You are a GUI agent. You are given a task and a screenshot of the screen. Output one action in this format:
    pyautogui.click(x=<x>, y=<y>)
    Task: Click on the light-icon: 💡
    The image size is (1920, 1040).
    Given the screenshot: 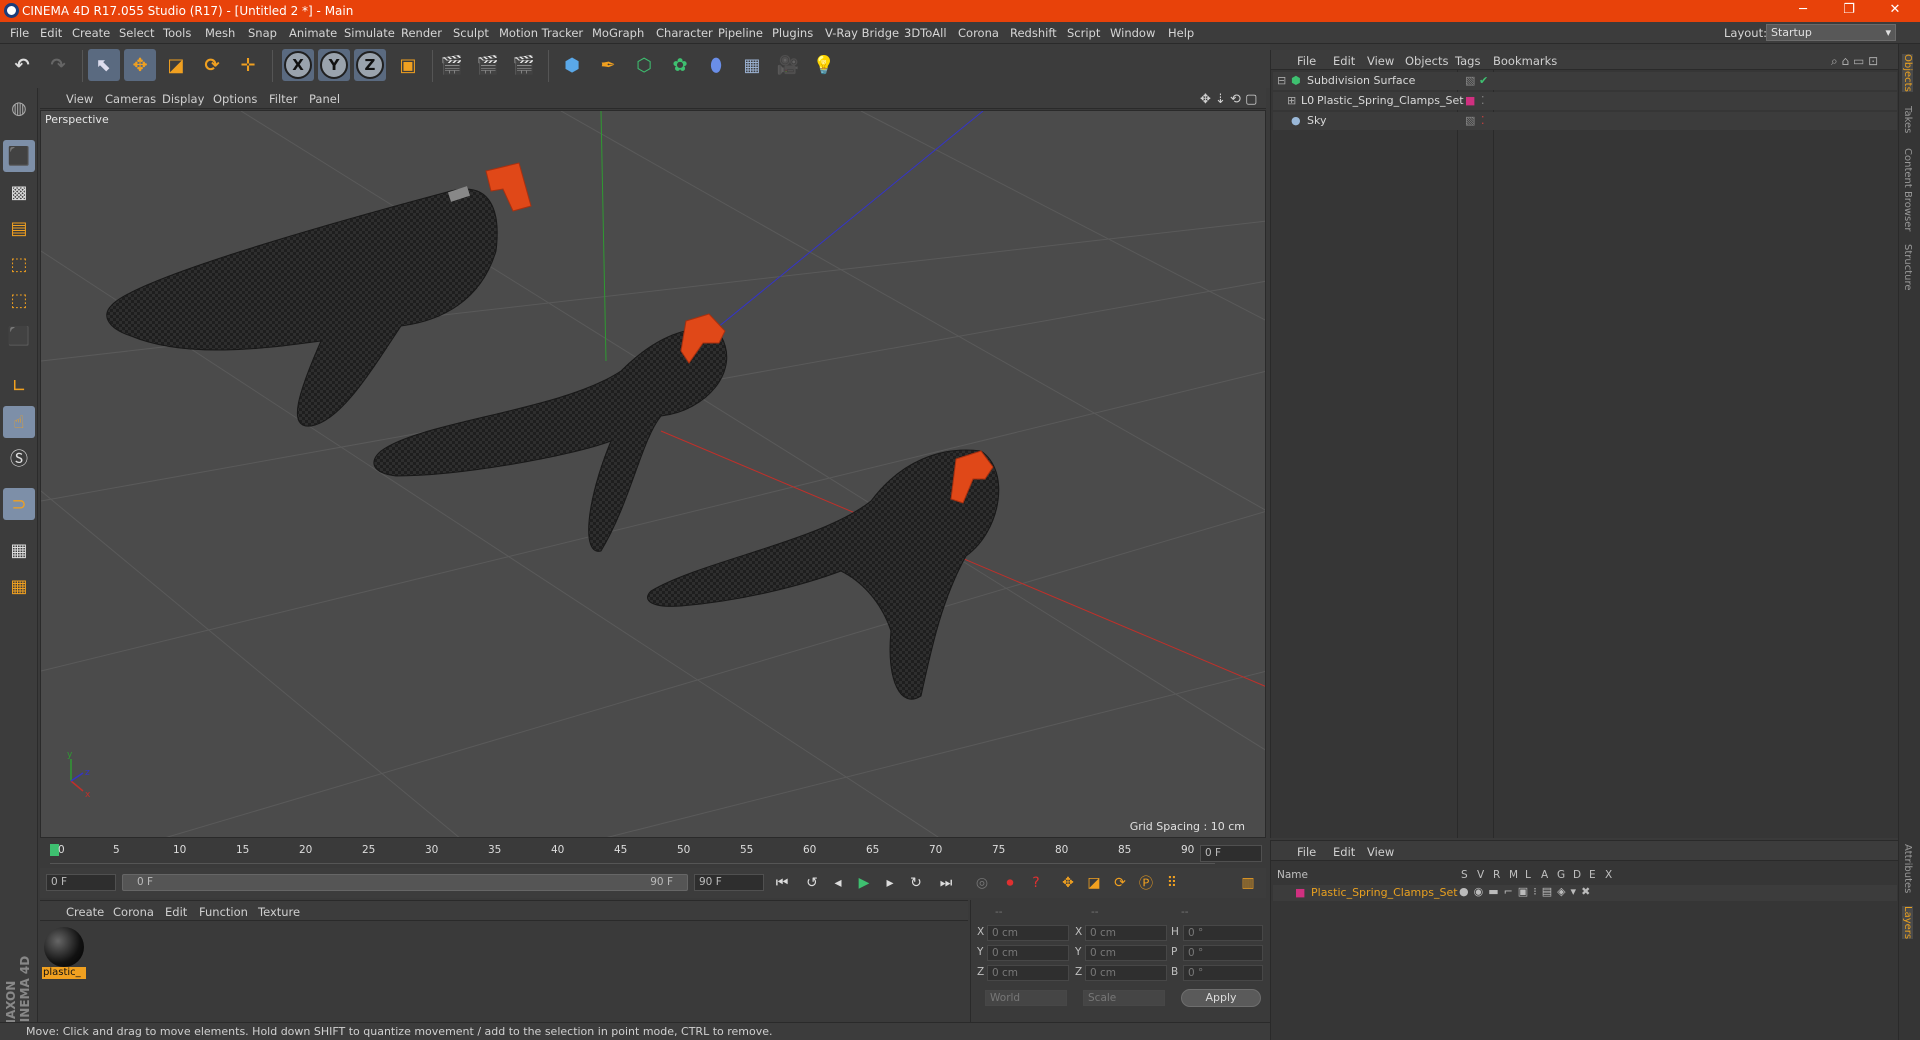 What is the action you would take?
    pyautogui.click(x=824, y=65)
    